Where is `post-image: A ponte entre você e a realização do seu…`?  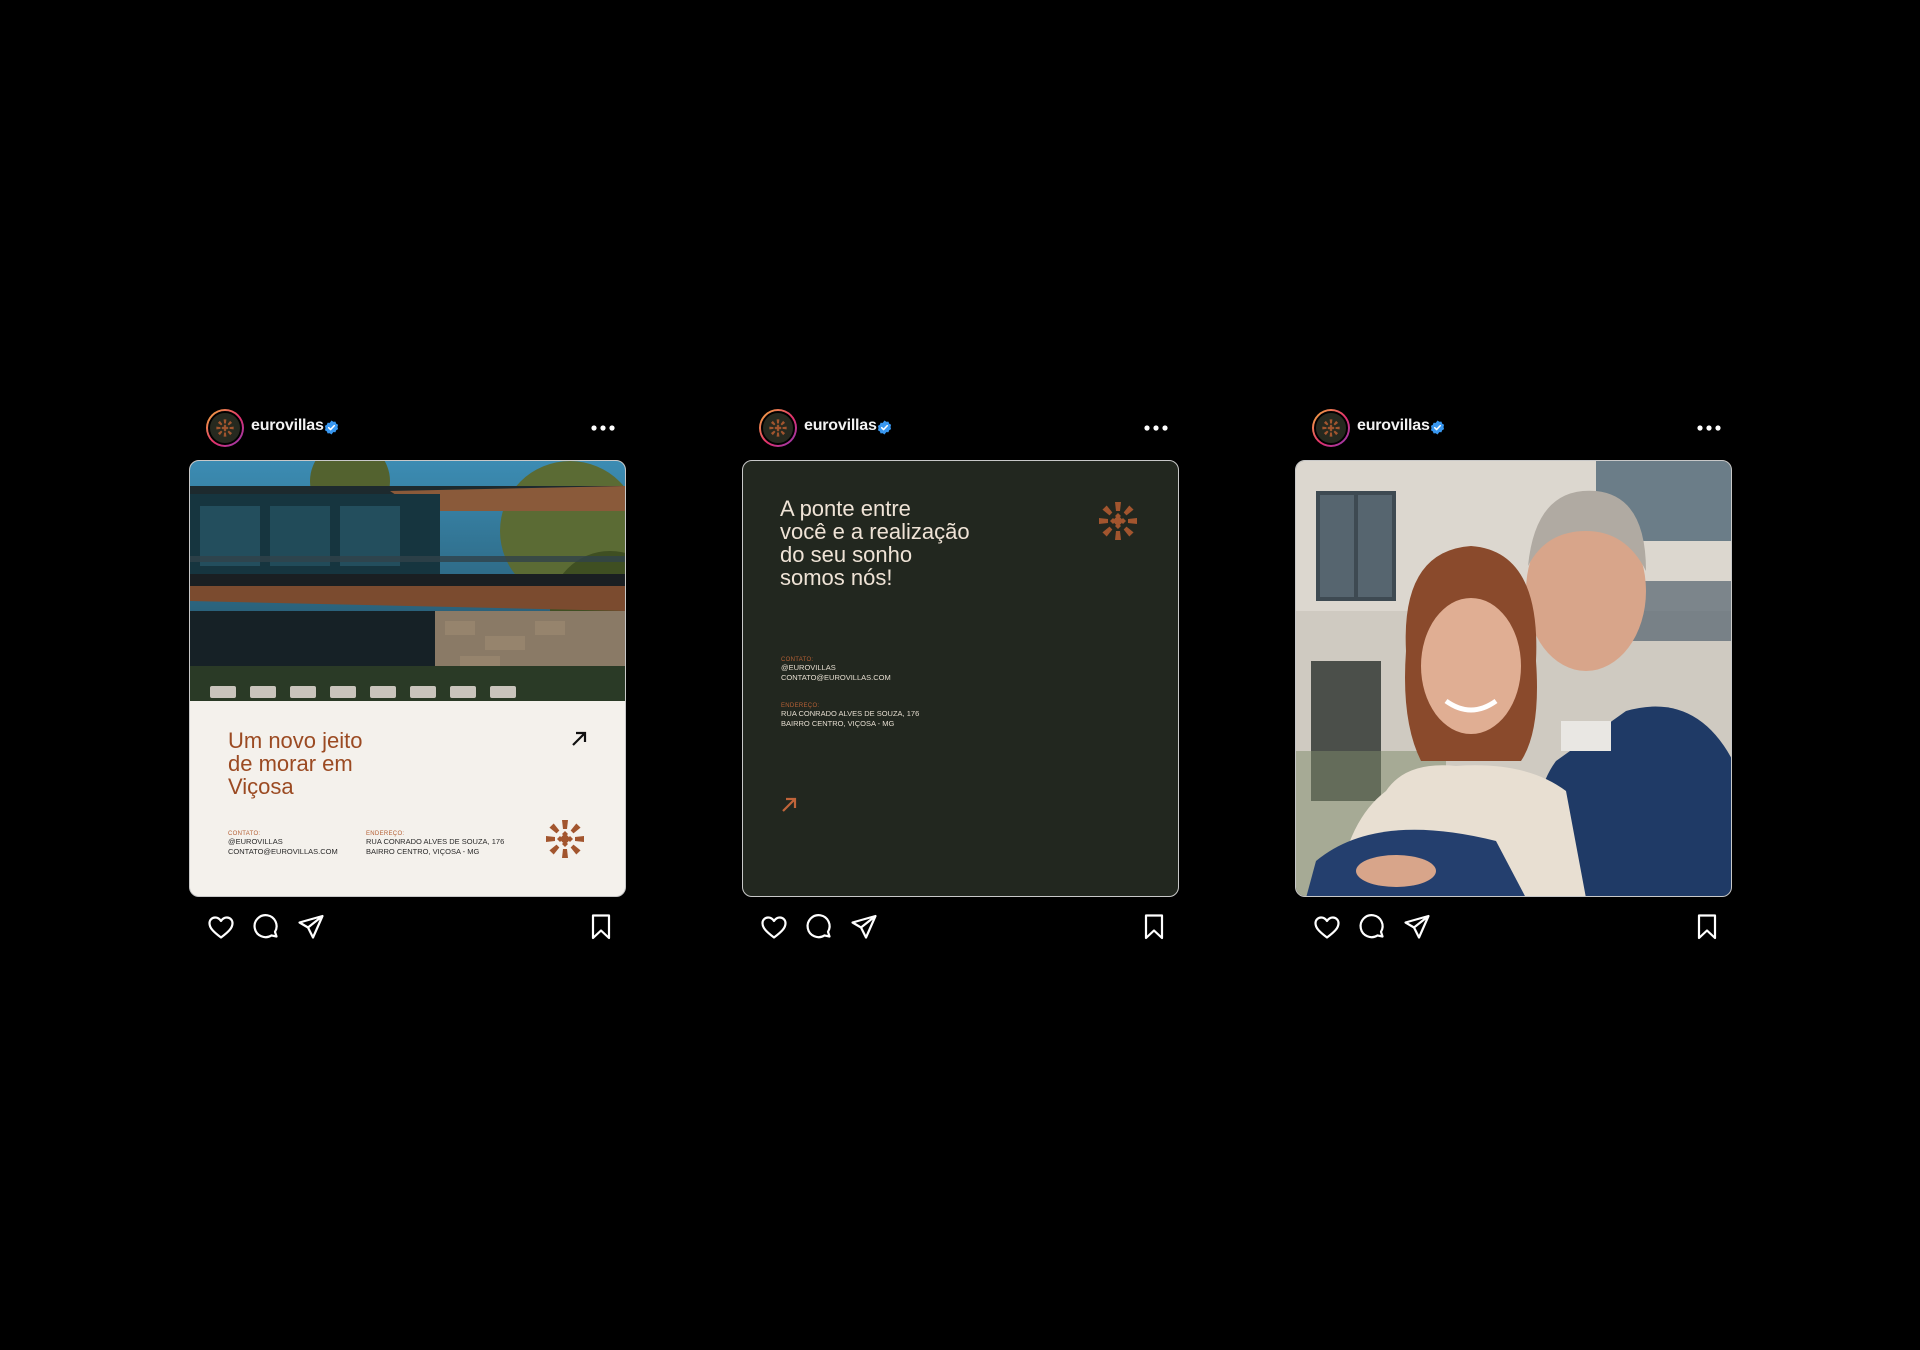
post-image: A ponte entre você e a realização do seu… is located at coordinates (960, 678).